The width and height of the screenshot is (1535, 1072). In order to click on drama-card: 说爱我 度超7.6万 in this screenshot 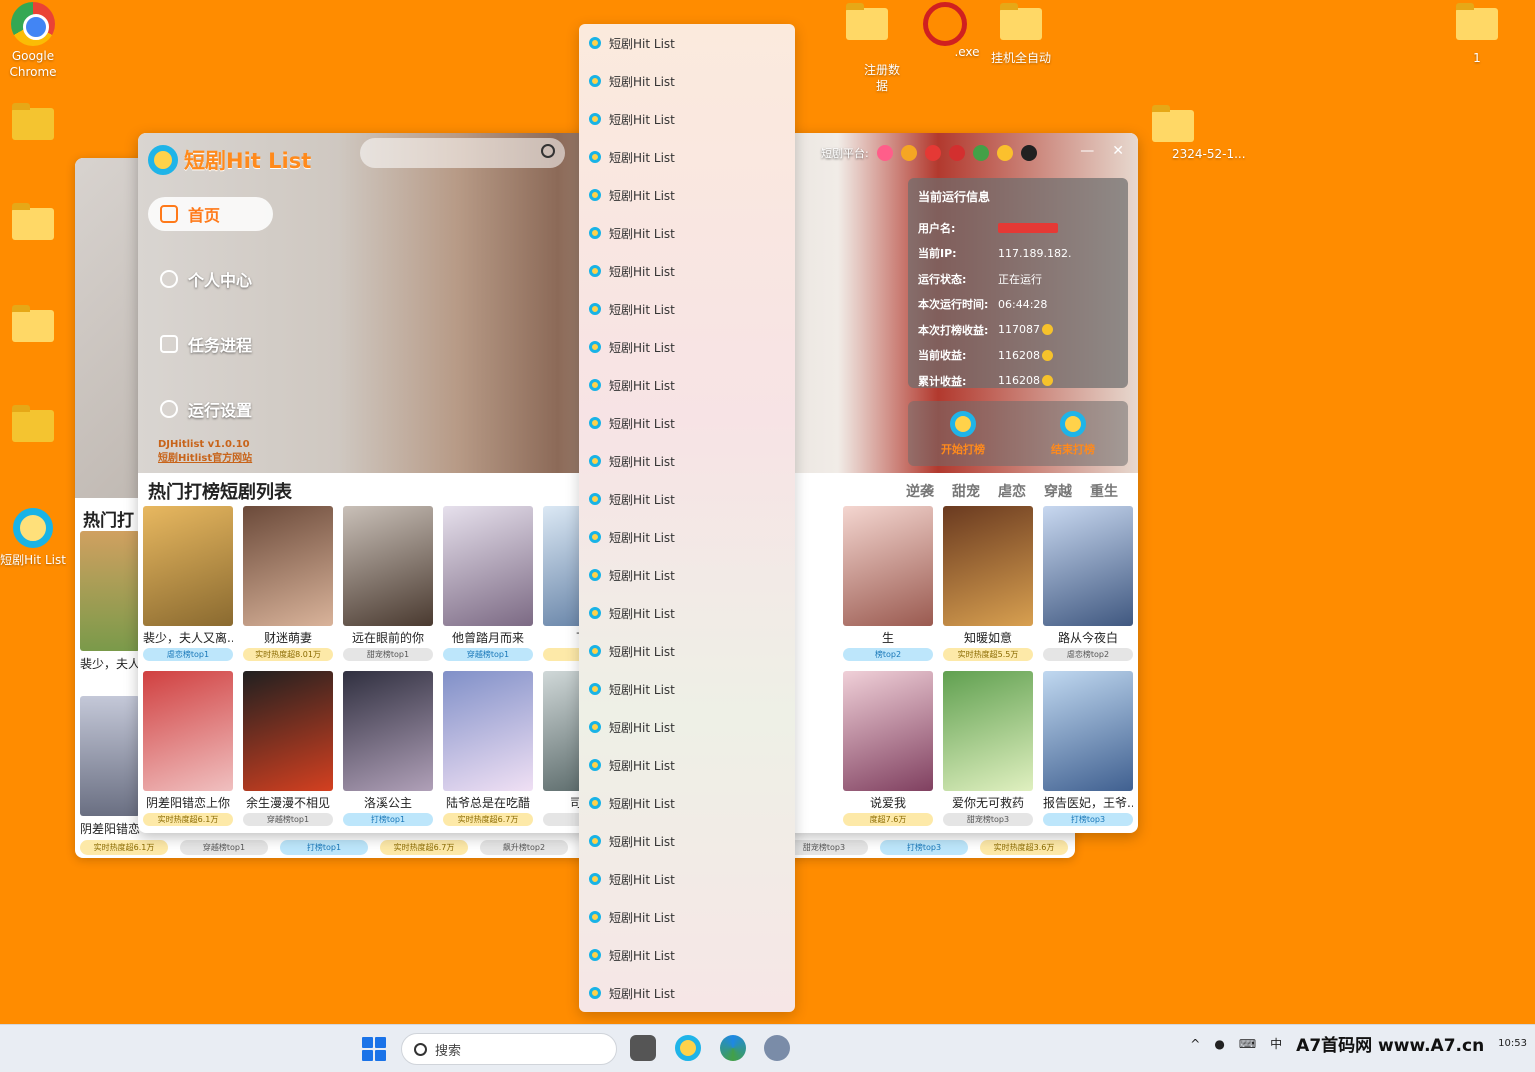, I will do `click(888, 748)`.